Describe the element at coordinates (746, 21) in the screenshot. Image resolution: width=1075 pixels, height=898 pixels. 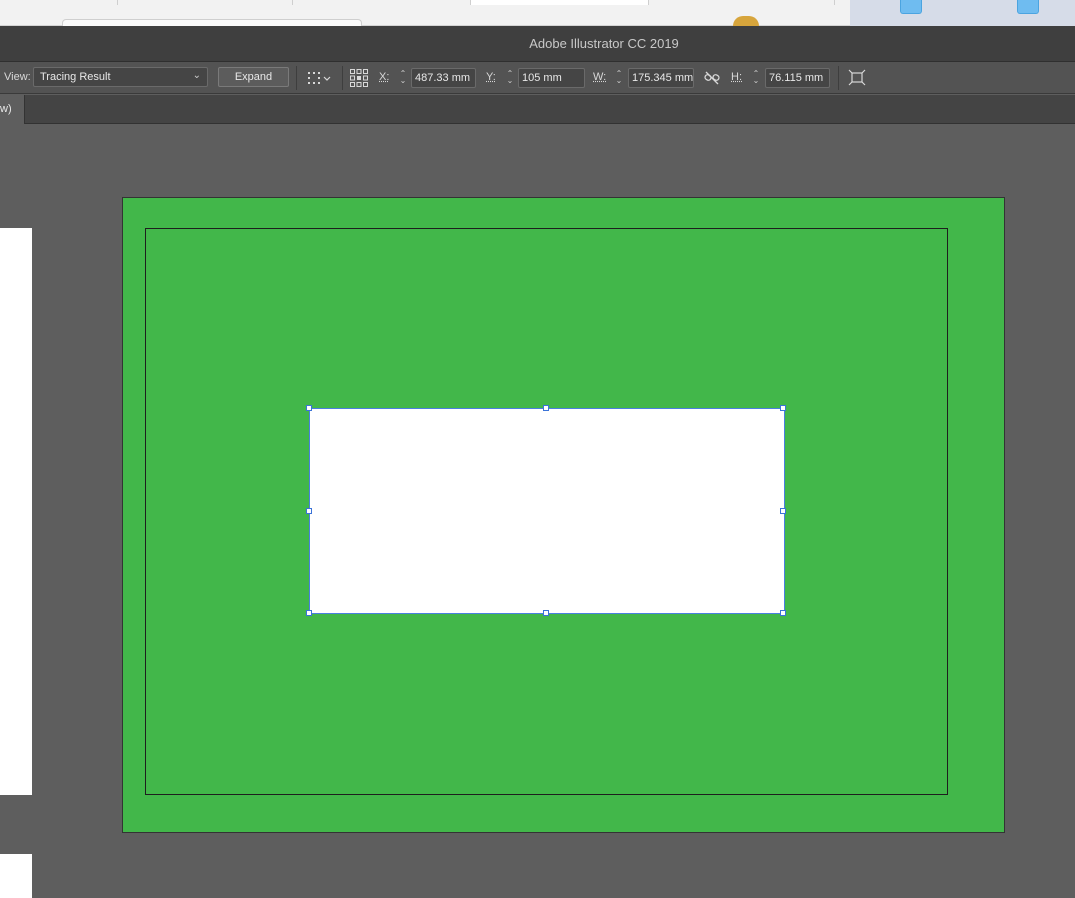
I see `background-app-icon` at that location.